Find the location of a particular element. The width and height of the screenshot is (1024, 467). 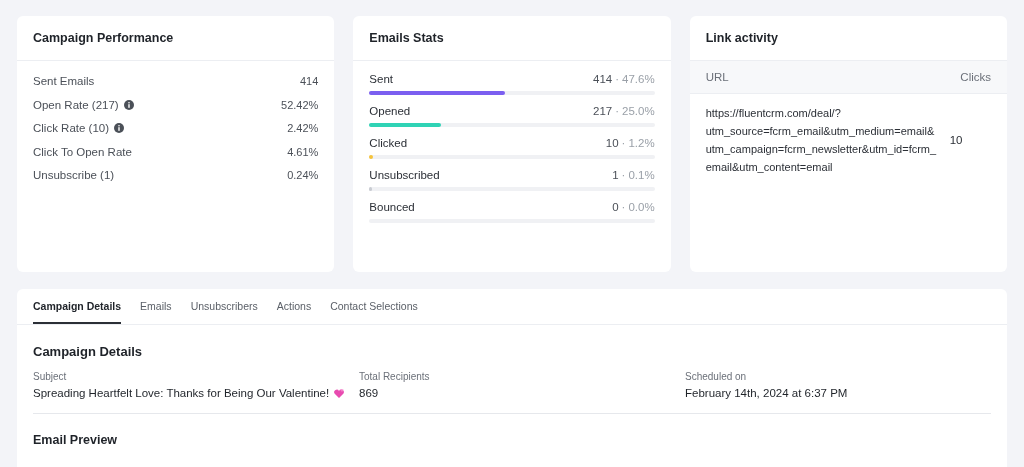

section-title: Email Preview is located at coordinates (76, 440).